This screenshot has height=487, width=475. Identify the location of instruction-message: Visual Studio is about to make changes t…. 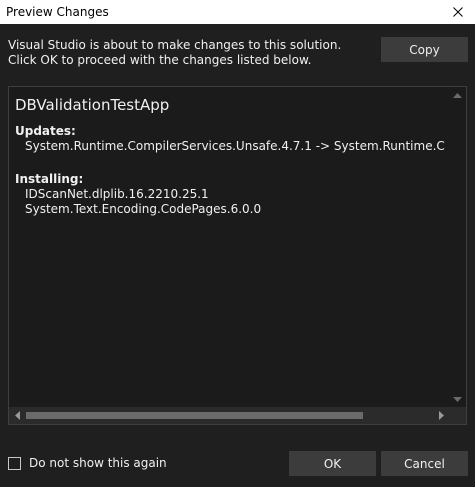
(175, 52).